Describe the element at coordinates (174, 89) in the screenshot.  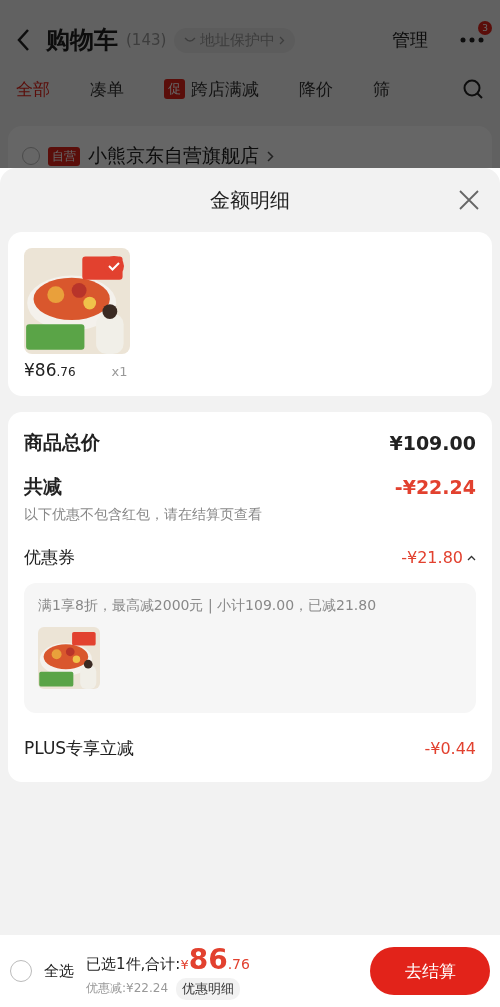
I see `promo-tag: 促` at that location.